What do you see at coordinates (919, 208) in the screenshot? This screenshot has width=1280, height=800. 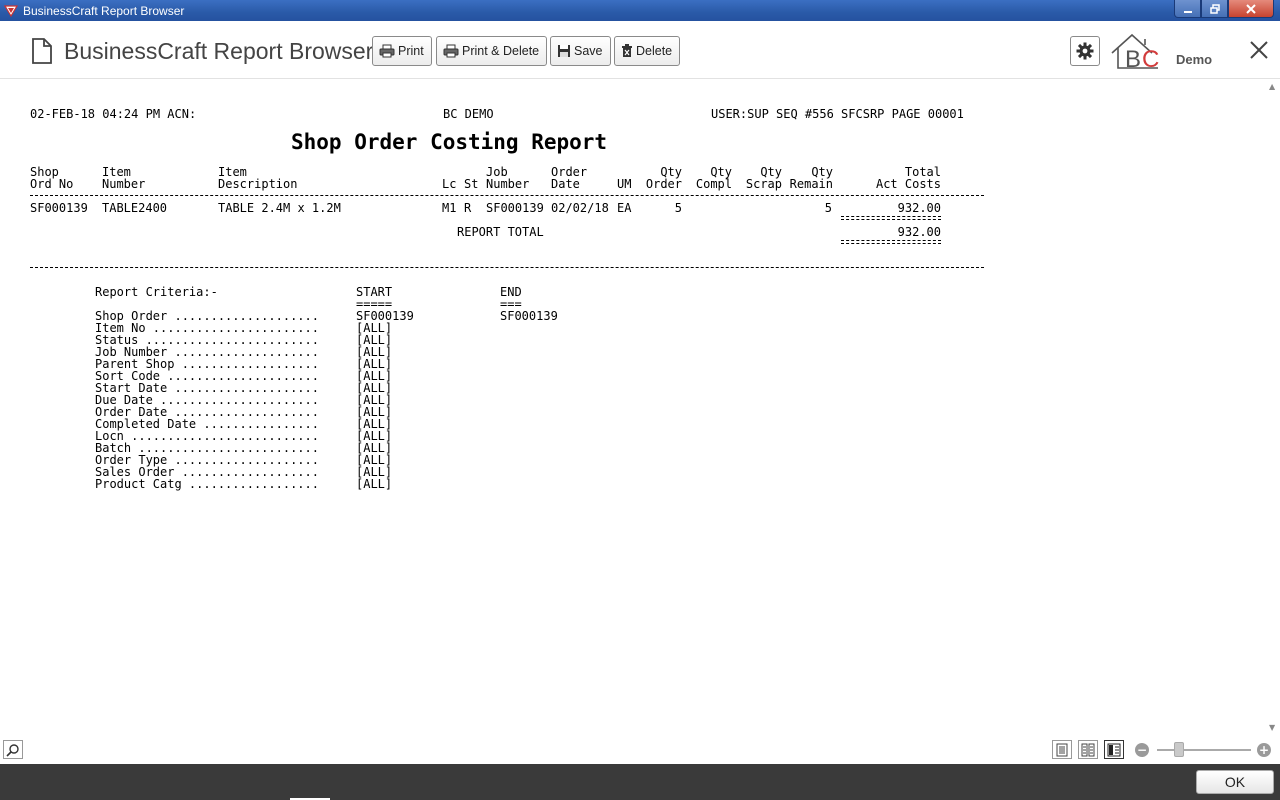 I see `cell-total-act-costs: 932.00` at bounding box center [919, 208].